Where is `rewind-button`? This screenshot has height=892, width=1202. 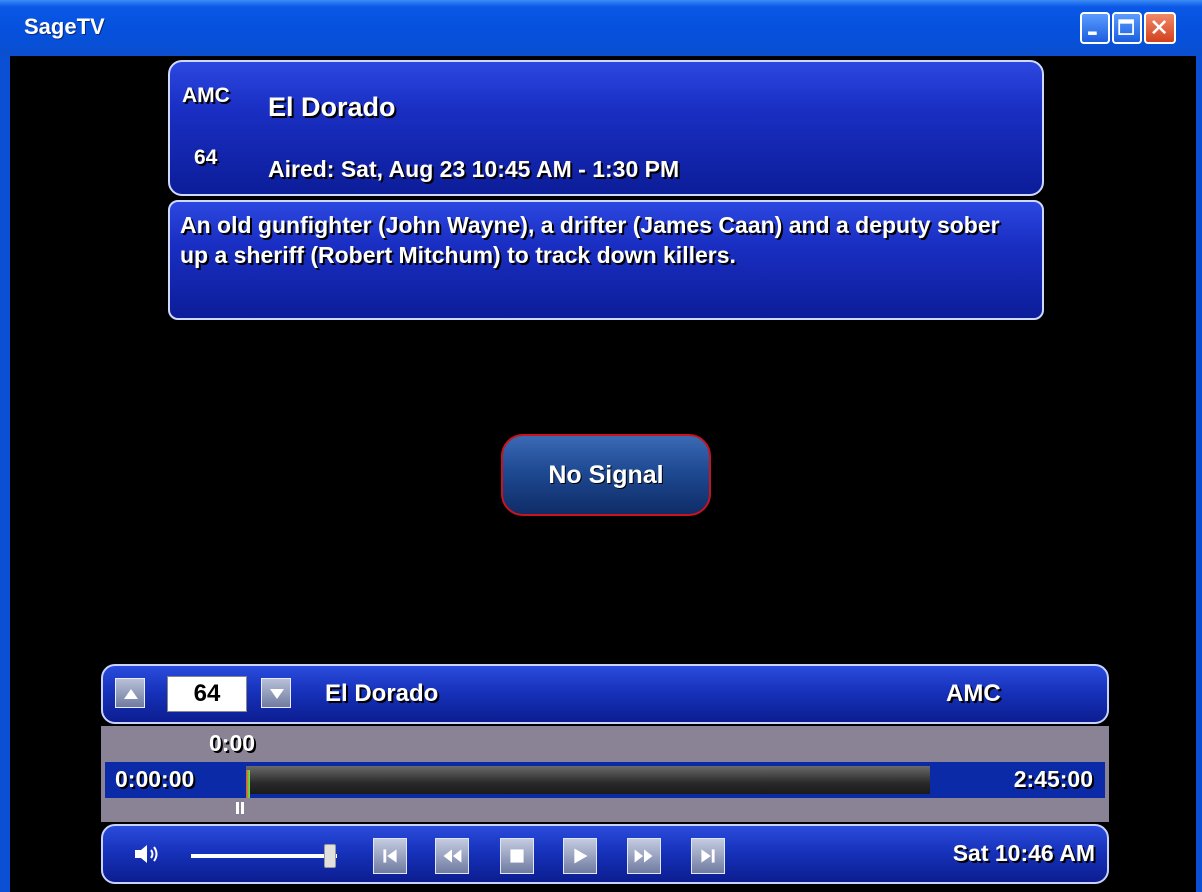
rewind-button is located at coordinates (452, 856).